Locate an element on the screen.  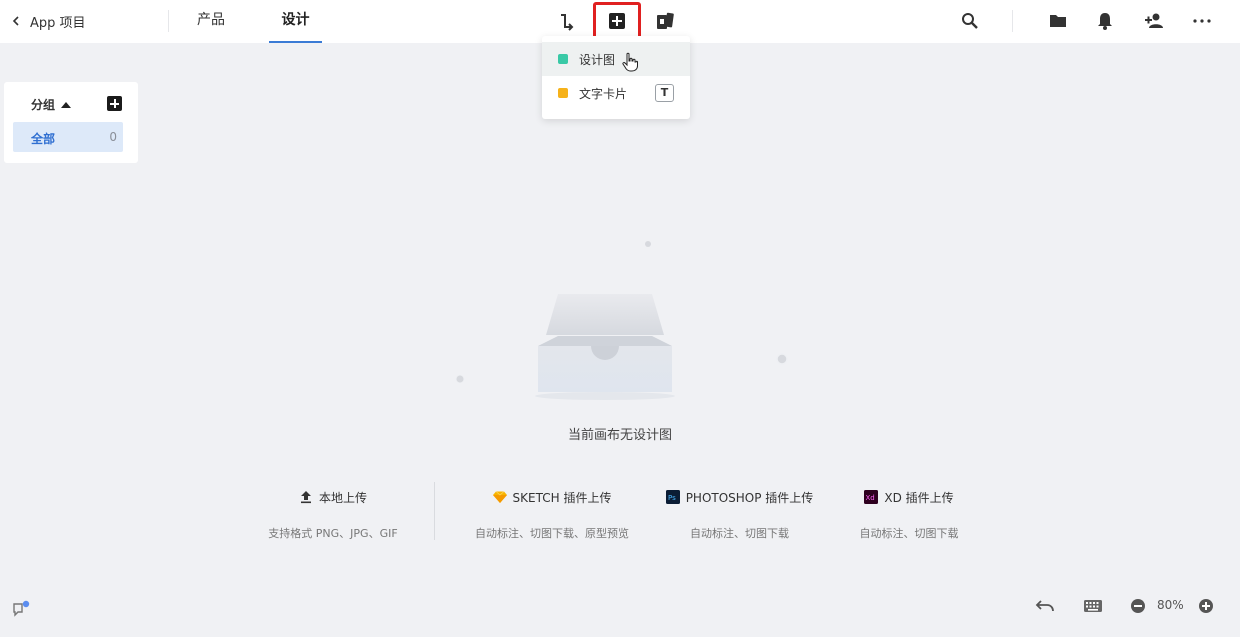
connector-button is located at coordinates (567, 21).